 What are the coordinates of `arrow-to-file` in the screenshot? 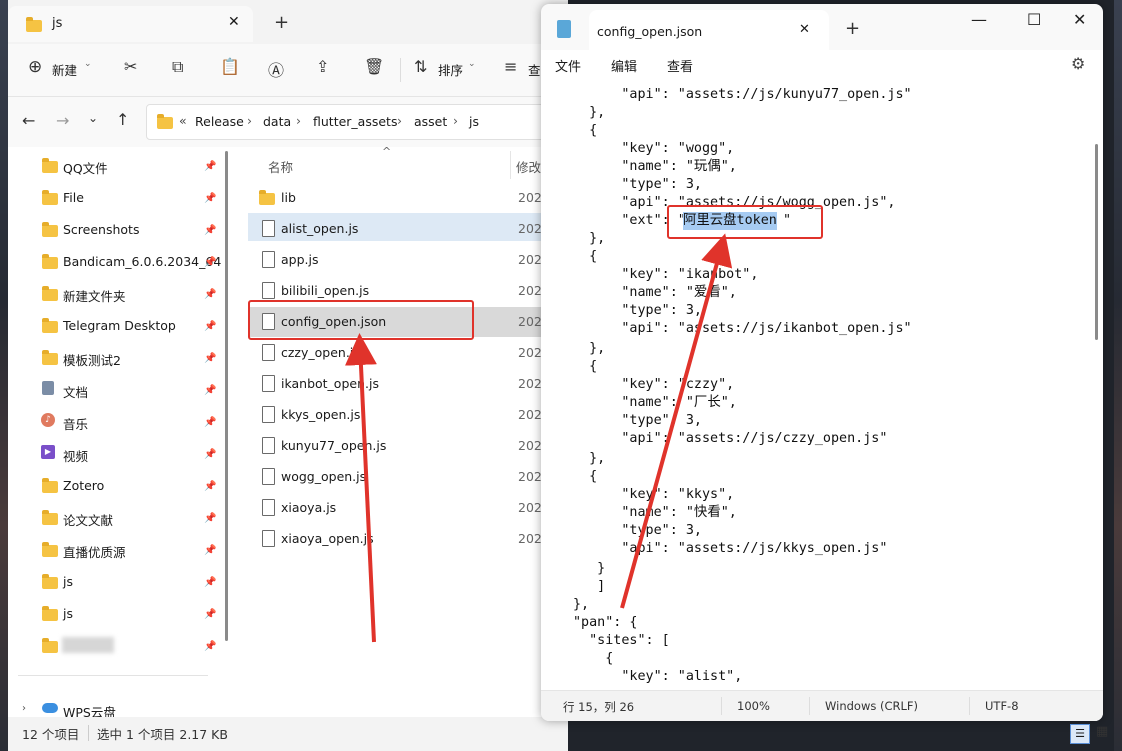 It's located at (360, 488).